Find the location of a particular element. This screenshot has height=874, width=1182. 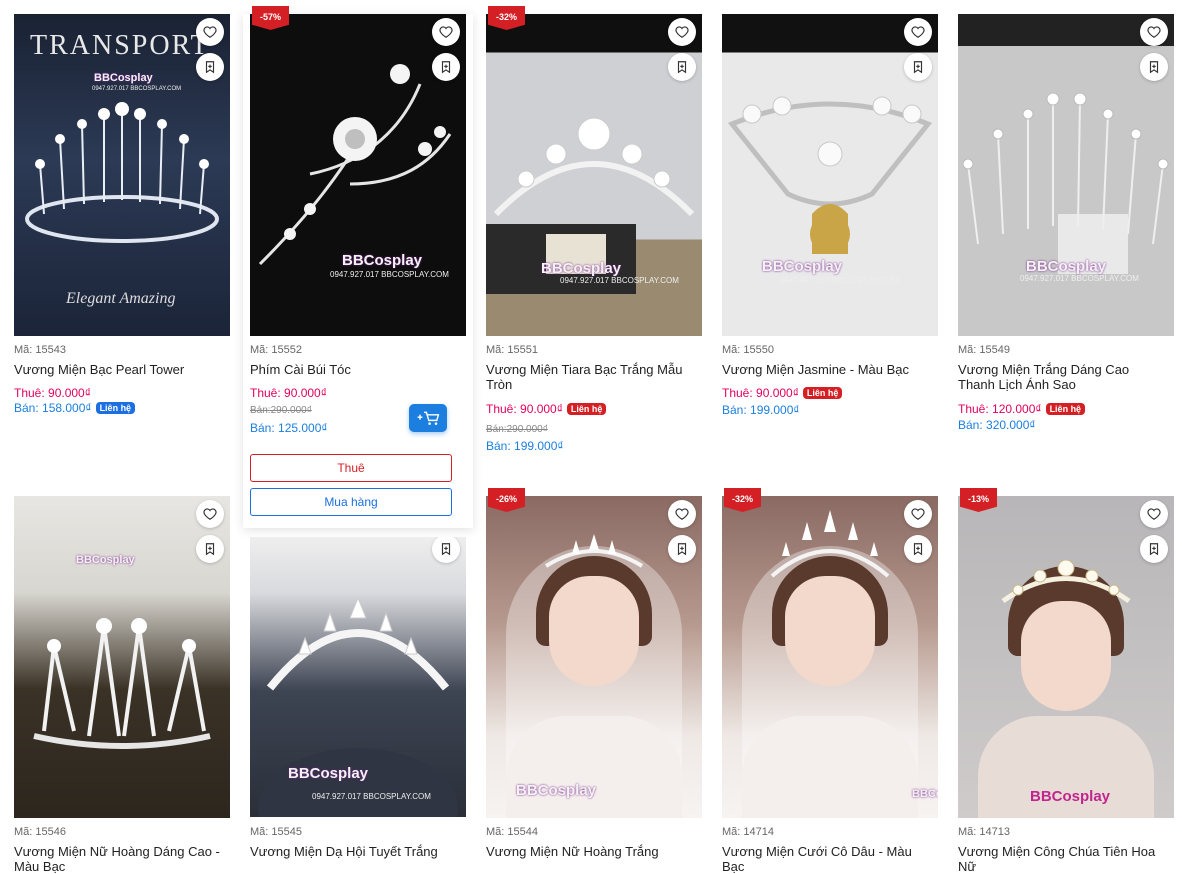

product-name: Phím Cài Búi Tóc is located at coordinates (355, 369).